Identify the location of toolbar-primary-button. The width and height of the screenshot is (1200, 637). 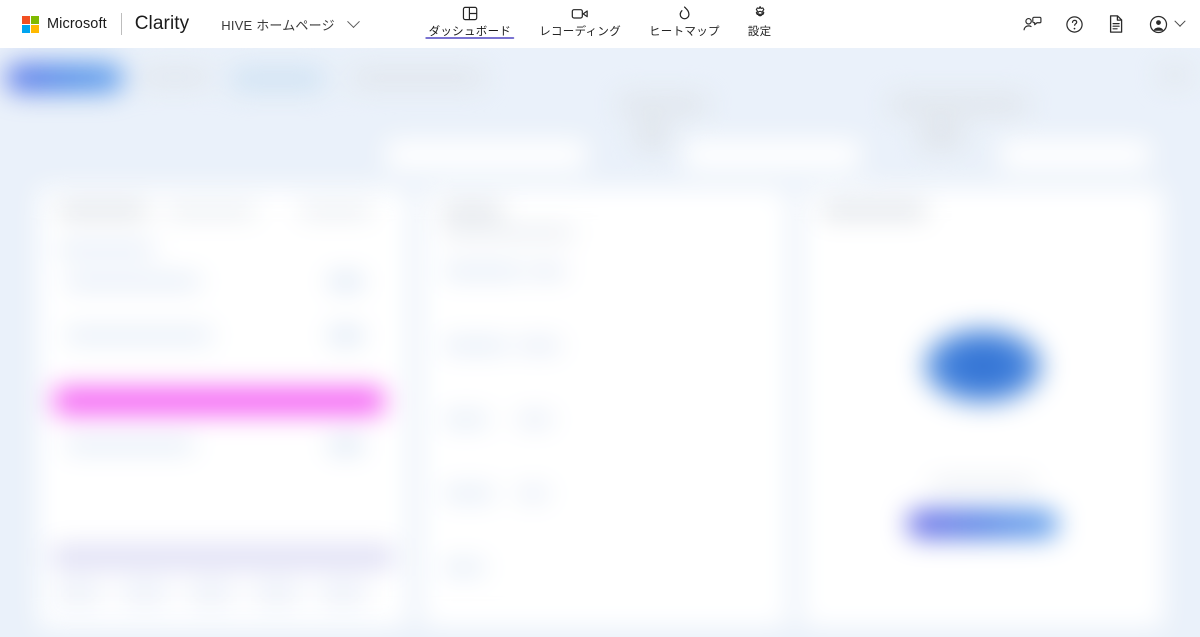
(65, 78).